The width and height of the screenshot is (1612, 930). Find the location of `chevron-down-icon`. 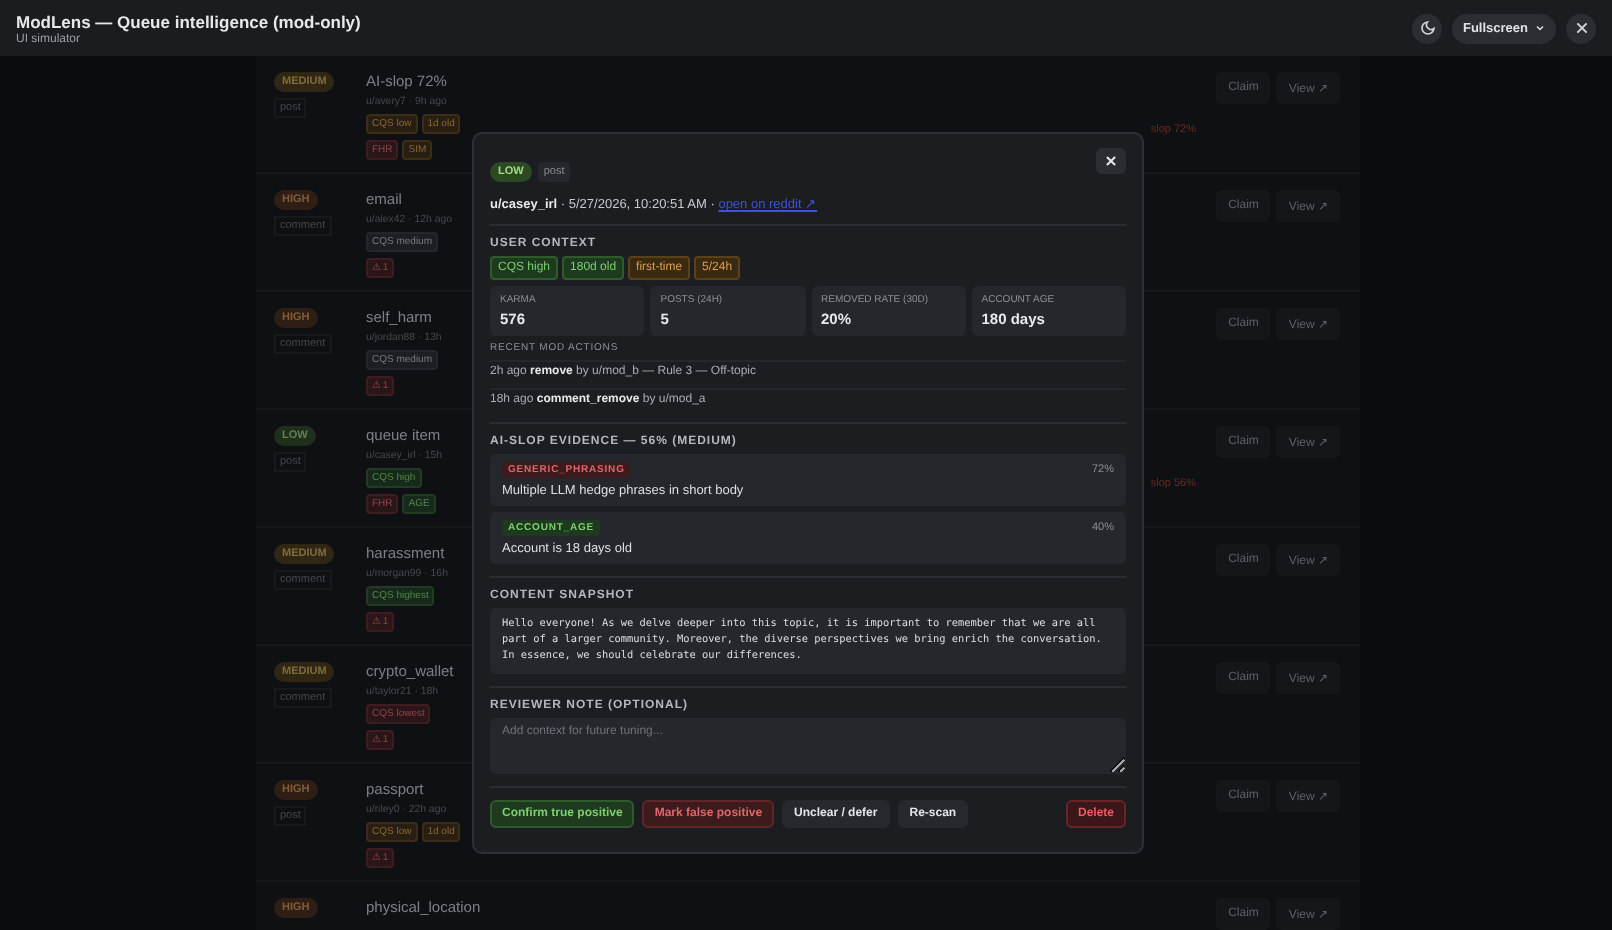

chevron-down-icon is located at coordinates (1540, 28).